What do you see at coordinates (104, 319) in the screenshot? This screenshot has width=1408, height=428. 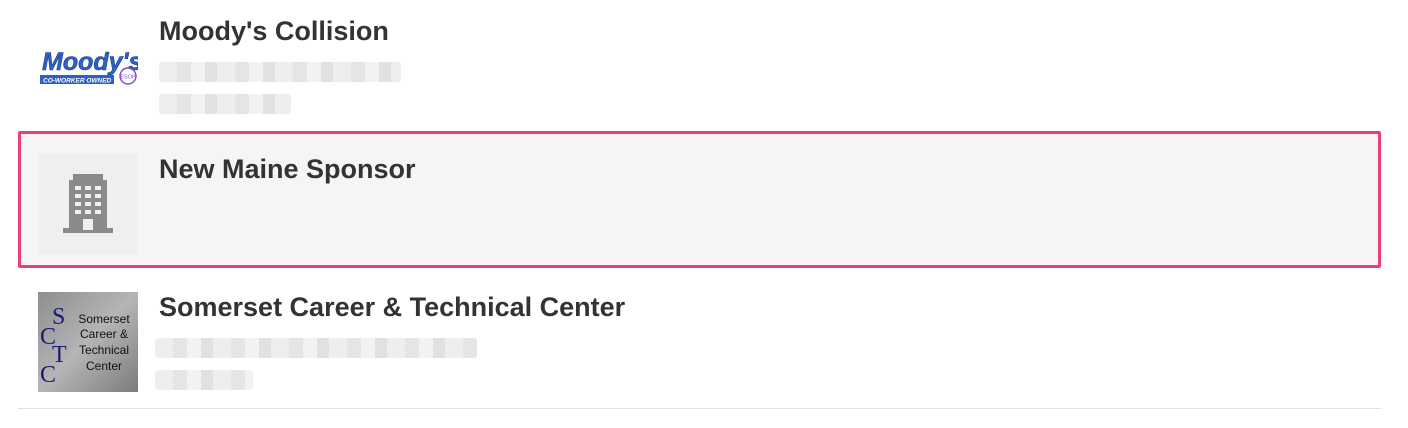 I see `logo-line: Somerset` at bounding box center [104, 319].